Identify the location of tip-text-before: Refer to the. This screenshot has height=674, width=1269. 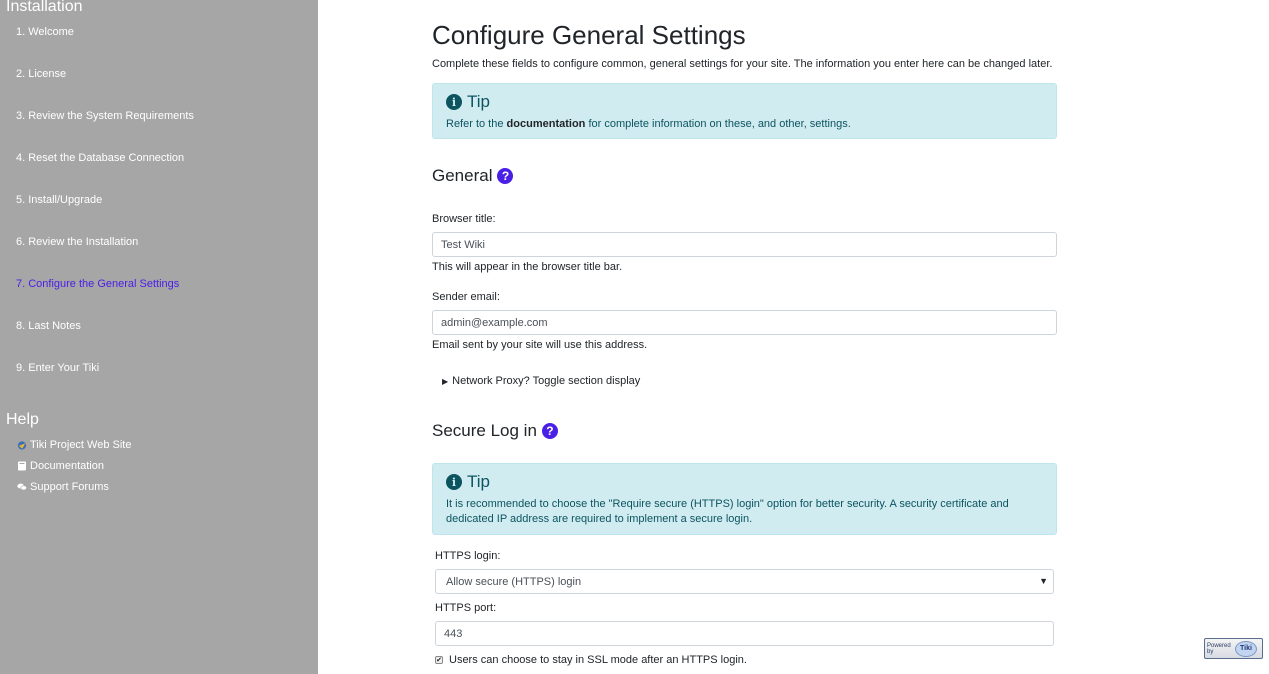
(476, 124).